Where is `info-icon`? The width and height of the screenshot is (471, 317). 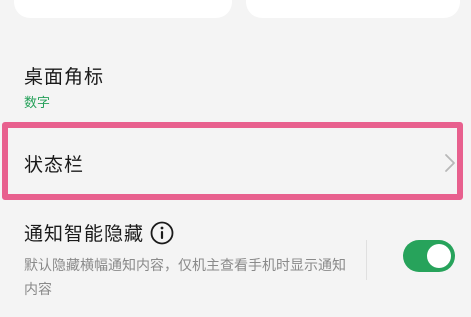
info-icon is located at coordinates (162, 233).